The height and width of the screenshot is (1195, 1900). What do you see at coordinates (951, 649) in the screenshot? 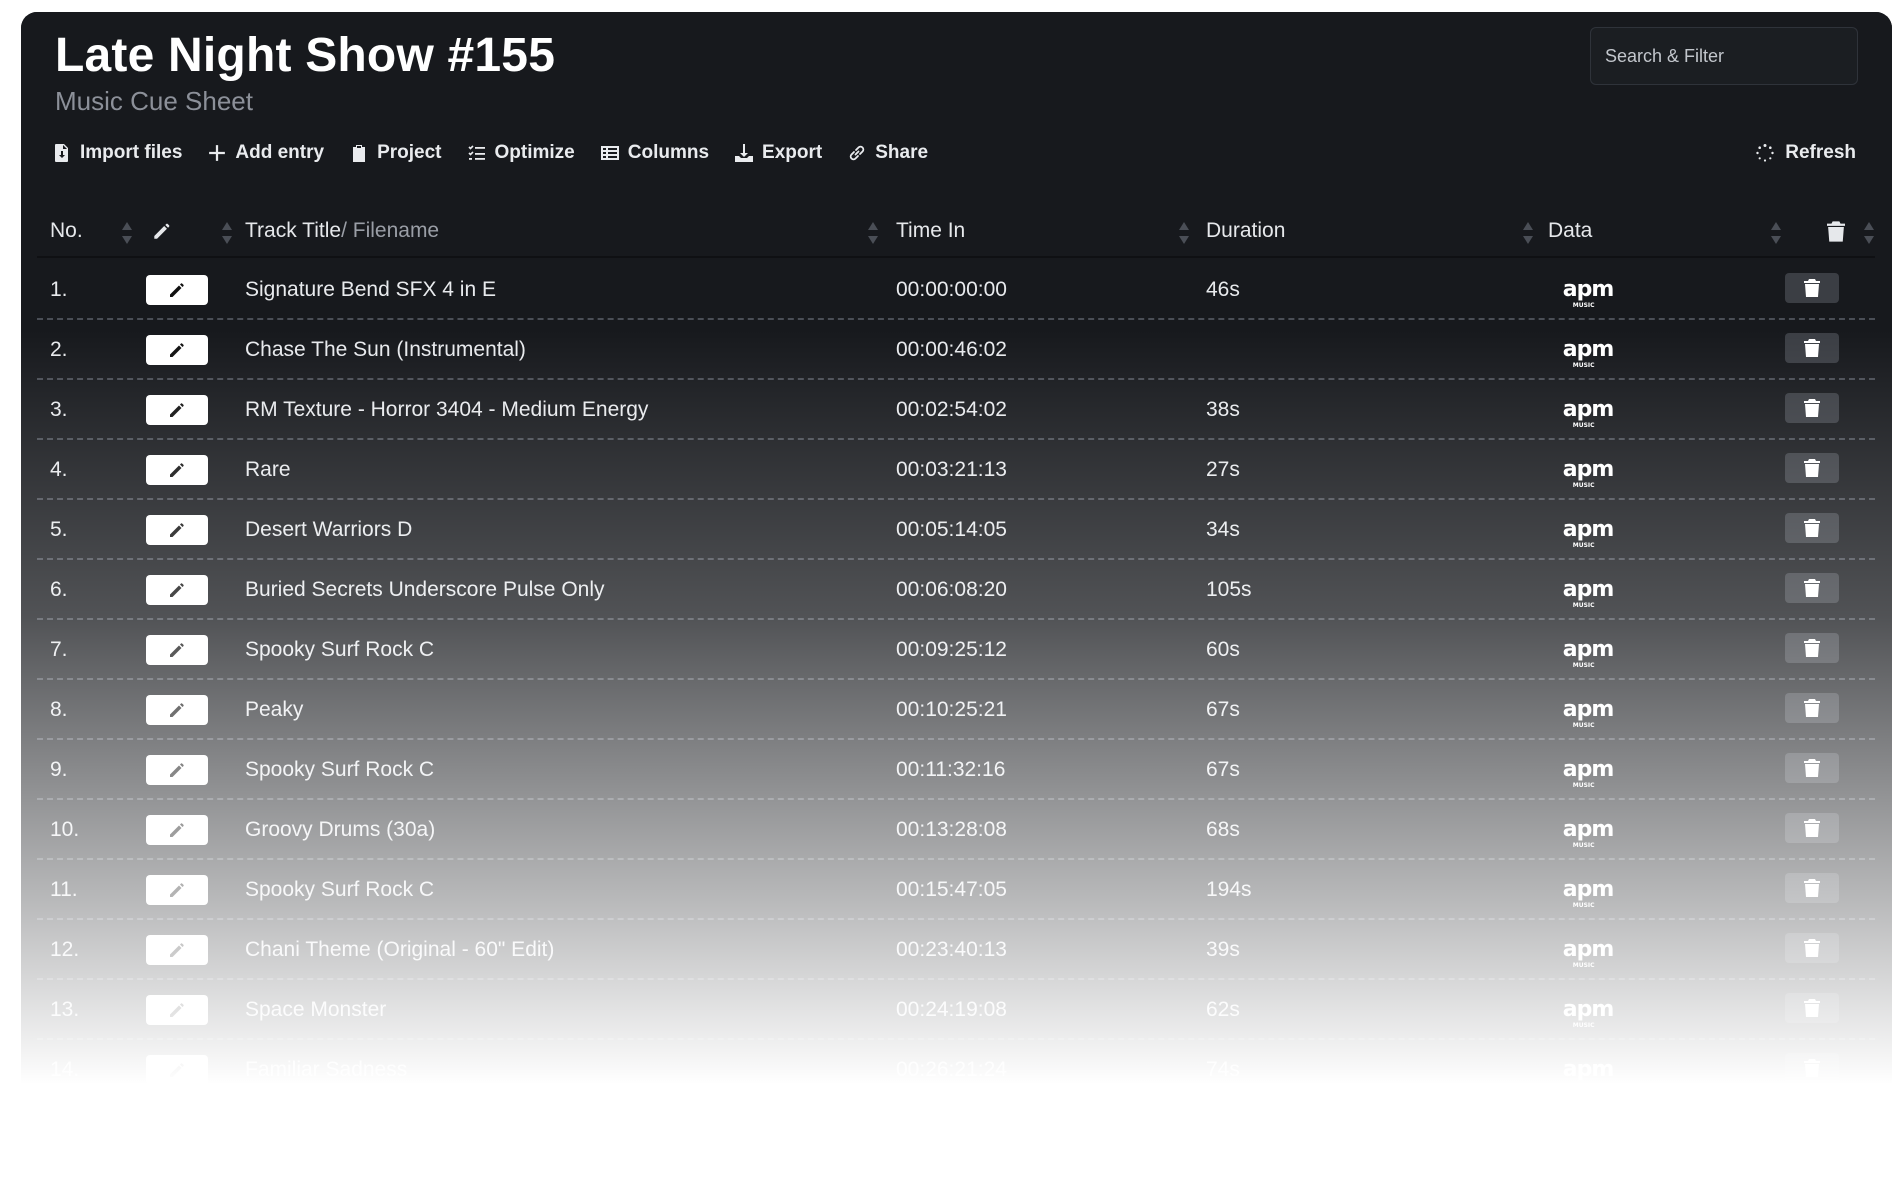
I see `time-in: 00:09:25:12` at bounding box center [951, 649].